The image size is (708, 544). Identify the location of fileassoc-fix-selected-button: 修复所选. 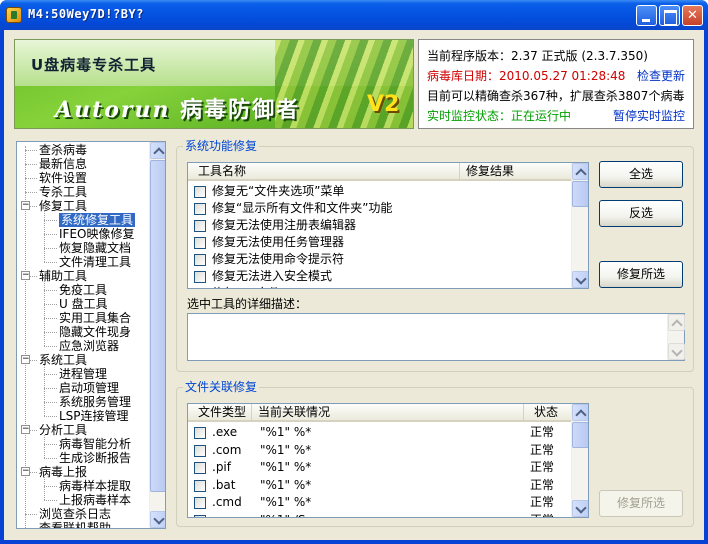
(641, 503).